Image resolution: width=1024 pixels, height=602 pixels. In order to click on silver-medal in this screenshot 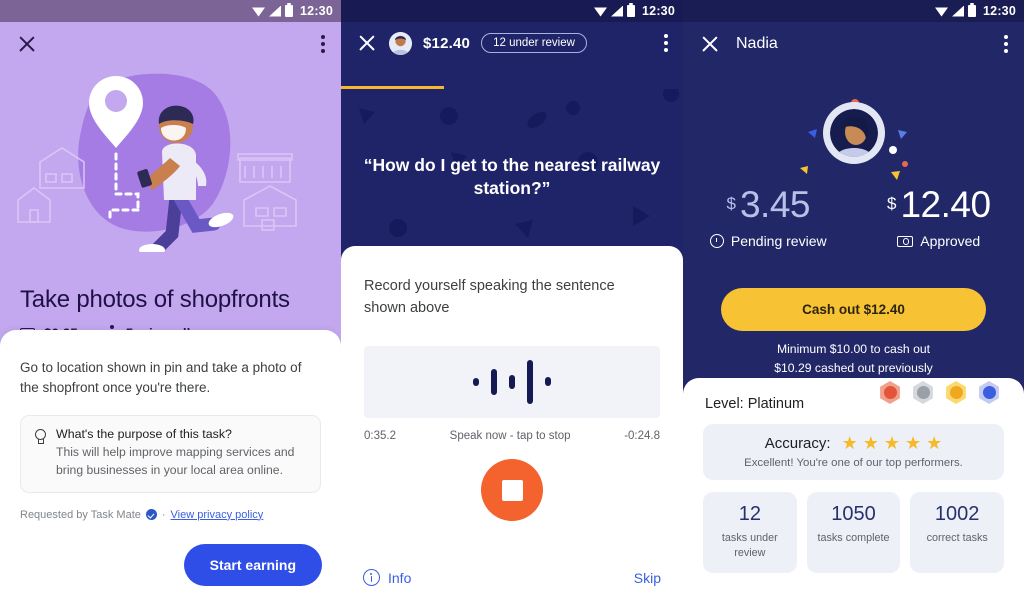, I will do `click(923, 392)`.